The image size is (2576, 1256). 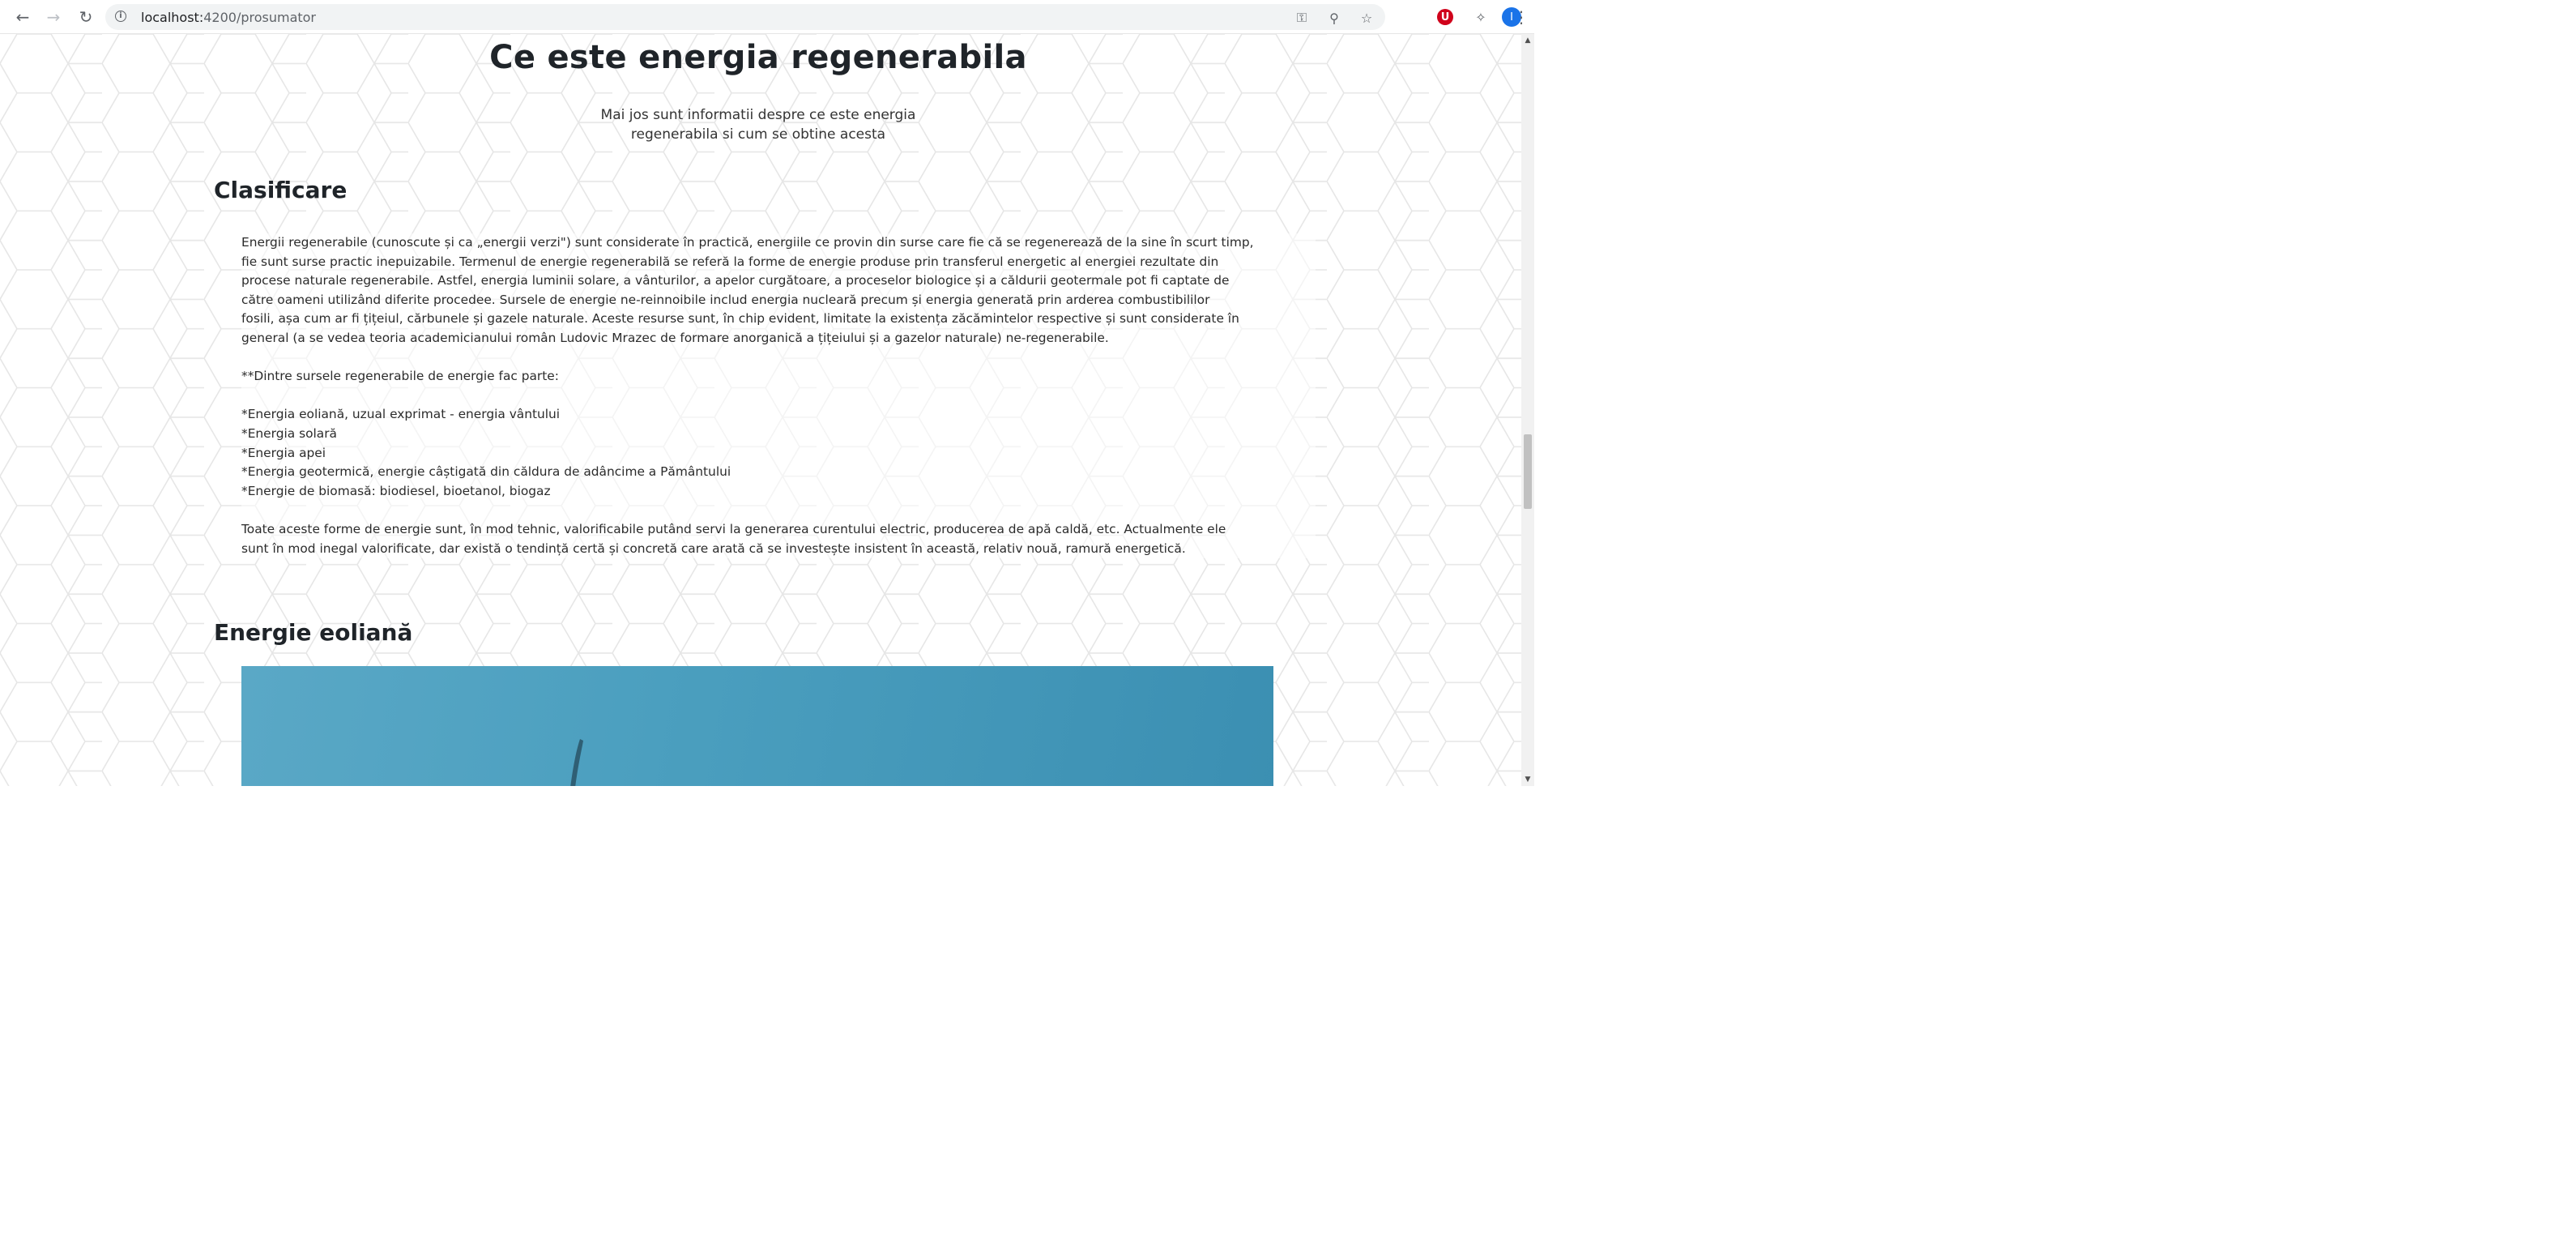 What do you see at coordinates (758, 57) in the screenshot?
I see `page-title: Ce este energia regenerabila` at bounding box center [758, 57].